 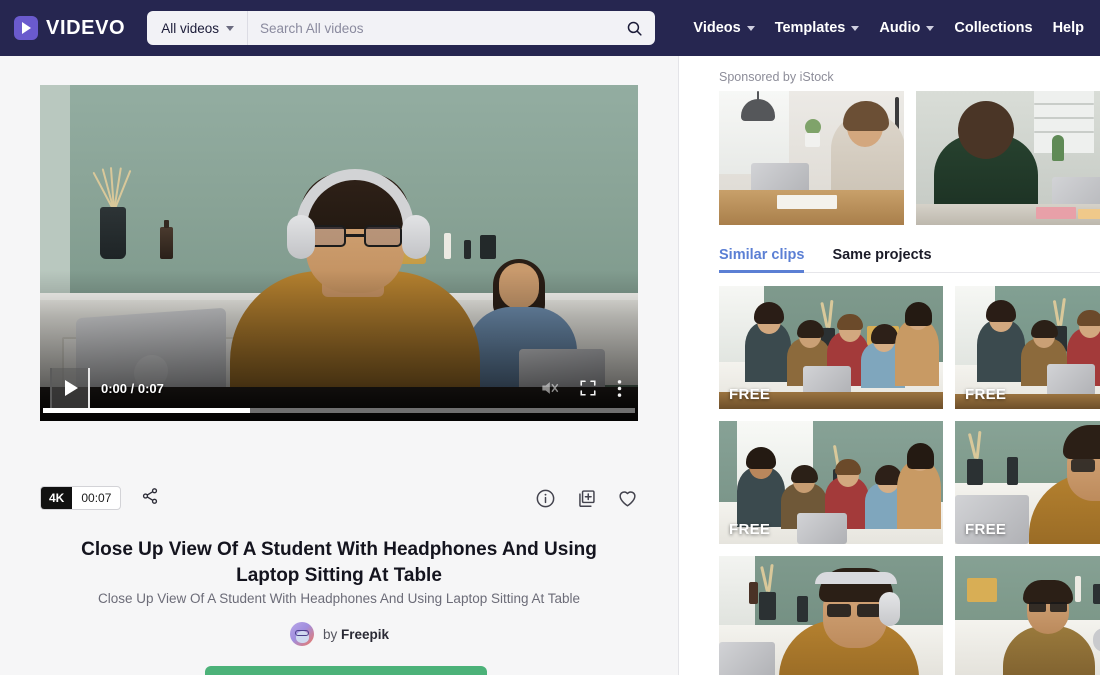 I want to click on add-to-collection-button, so click(x=586, y=498).